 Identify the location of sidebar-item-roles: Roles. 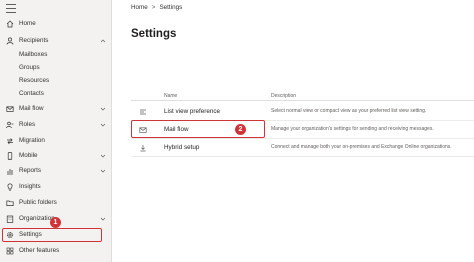
(56, 125).